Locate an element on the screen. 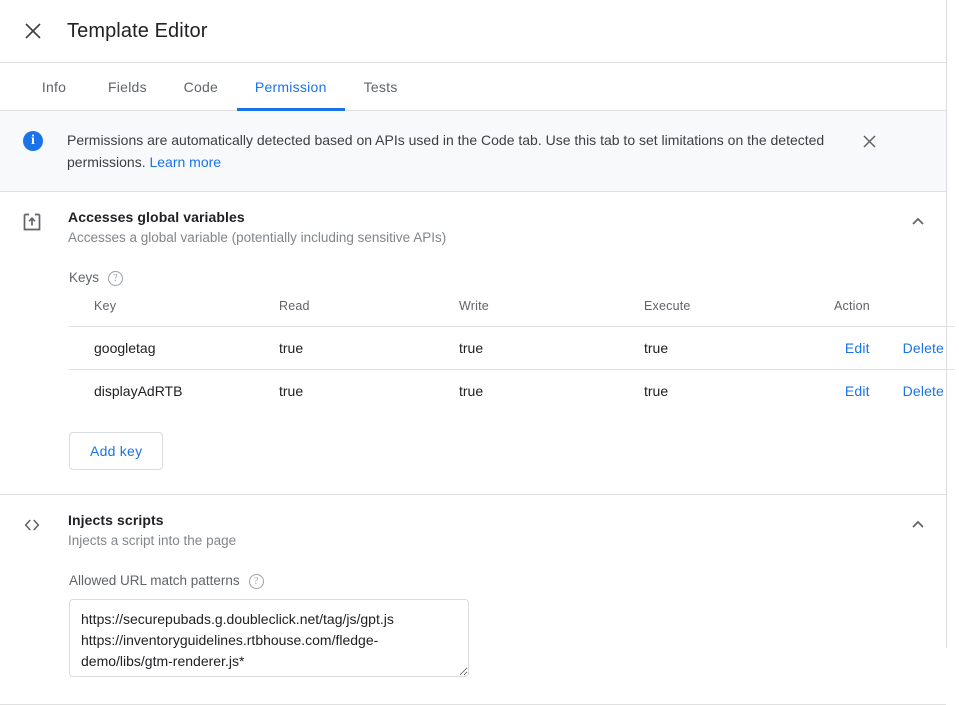 The width and height of the screenshot is (959, 705). dismiss-banner-button is located at coordinates (869, 141).